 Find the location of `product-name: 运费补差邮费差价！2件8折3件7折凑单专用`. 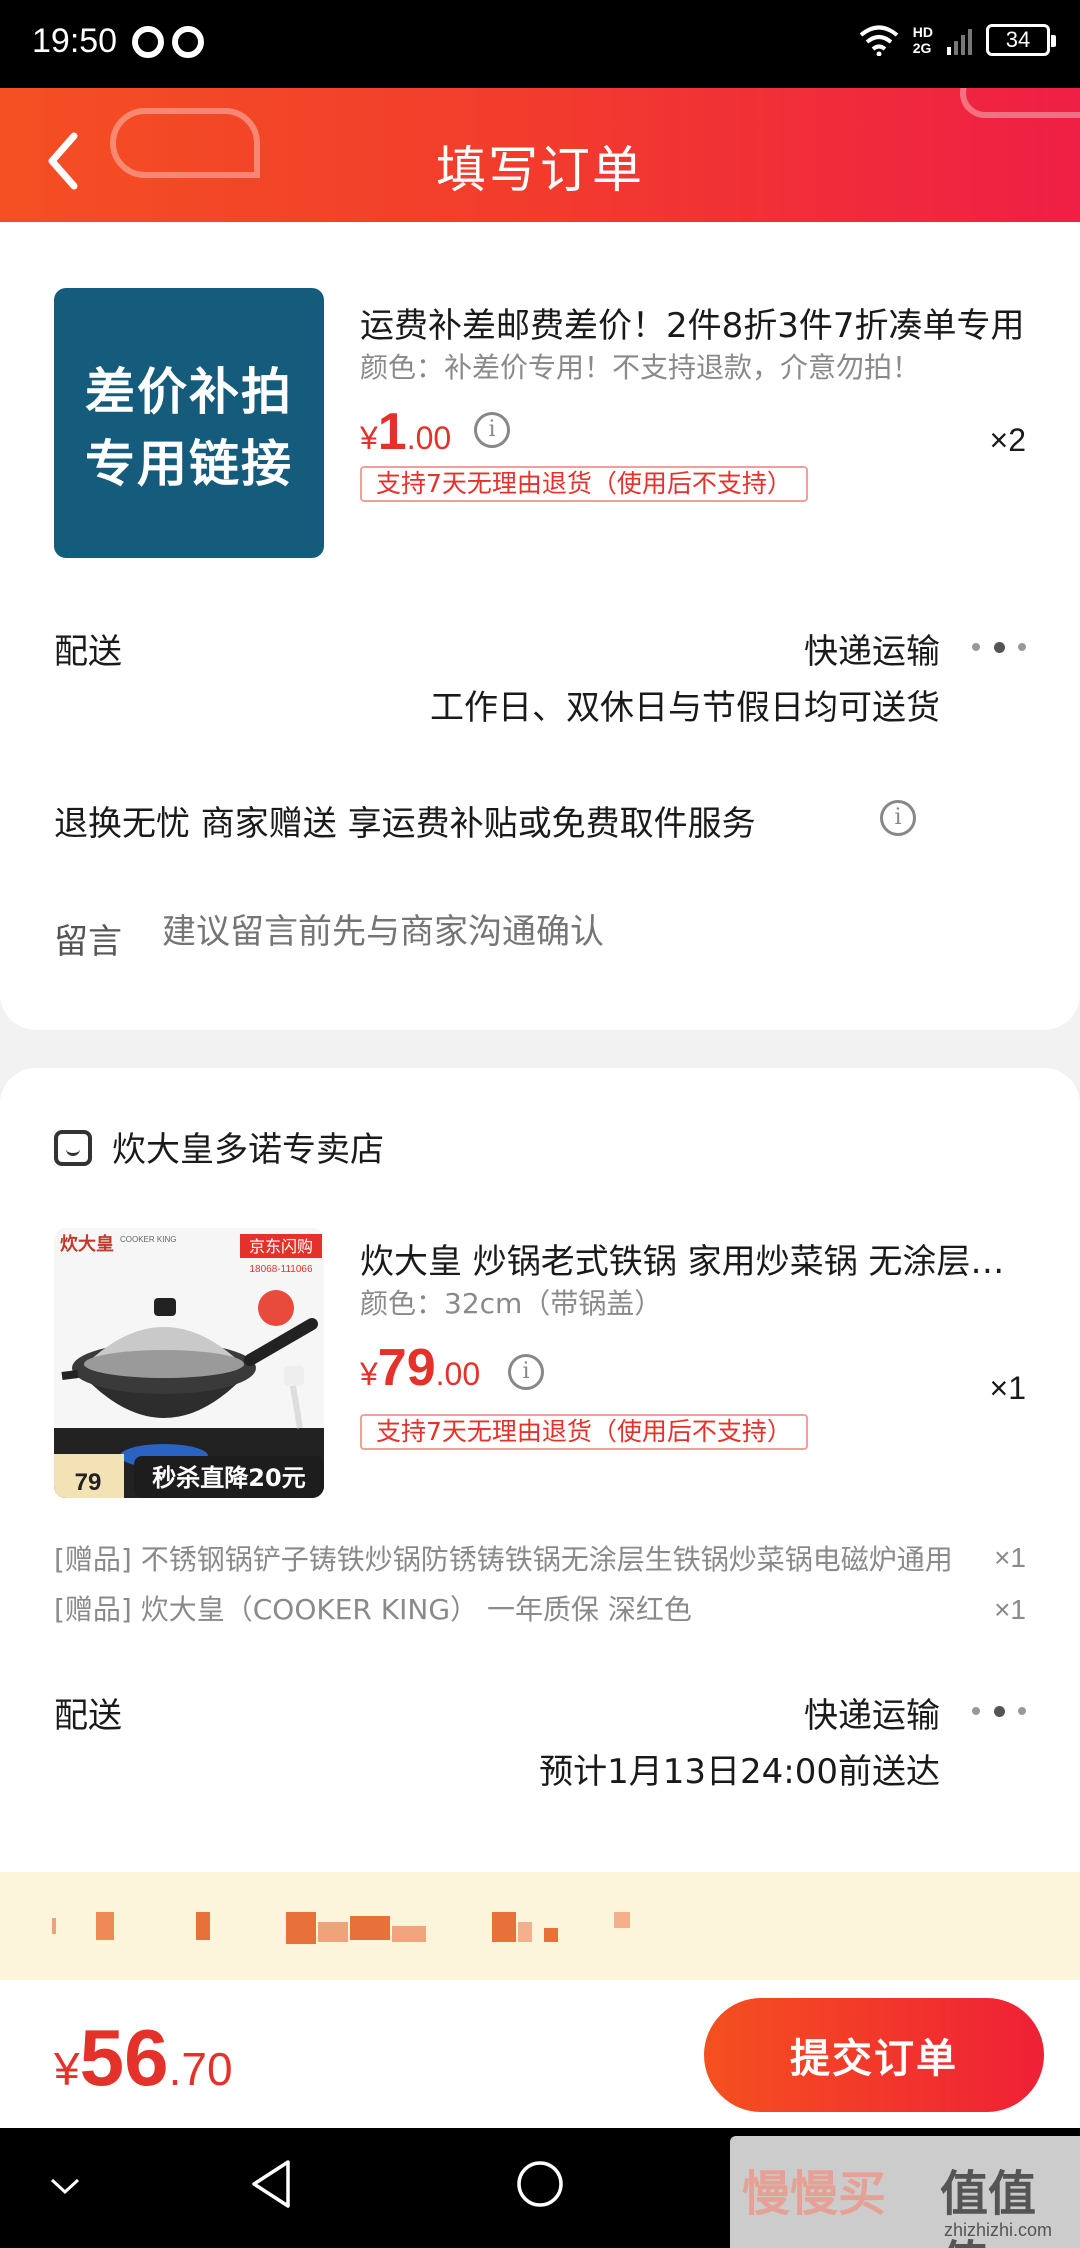

product-name: 运费补差邮费差价！2件8折3件7折凑单专用 is located at coordinates (695, 322).